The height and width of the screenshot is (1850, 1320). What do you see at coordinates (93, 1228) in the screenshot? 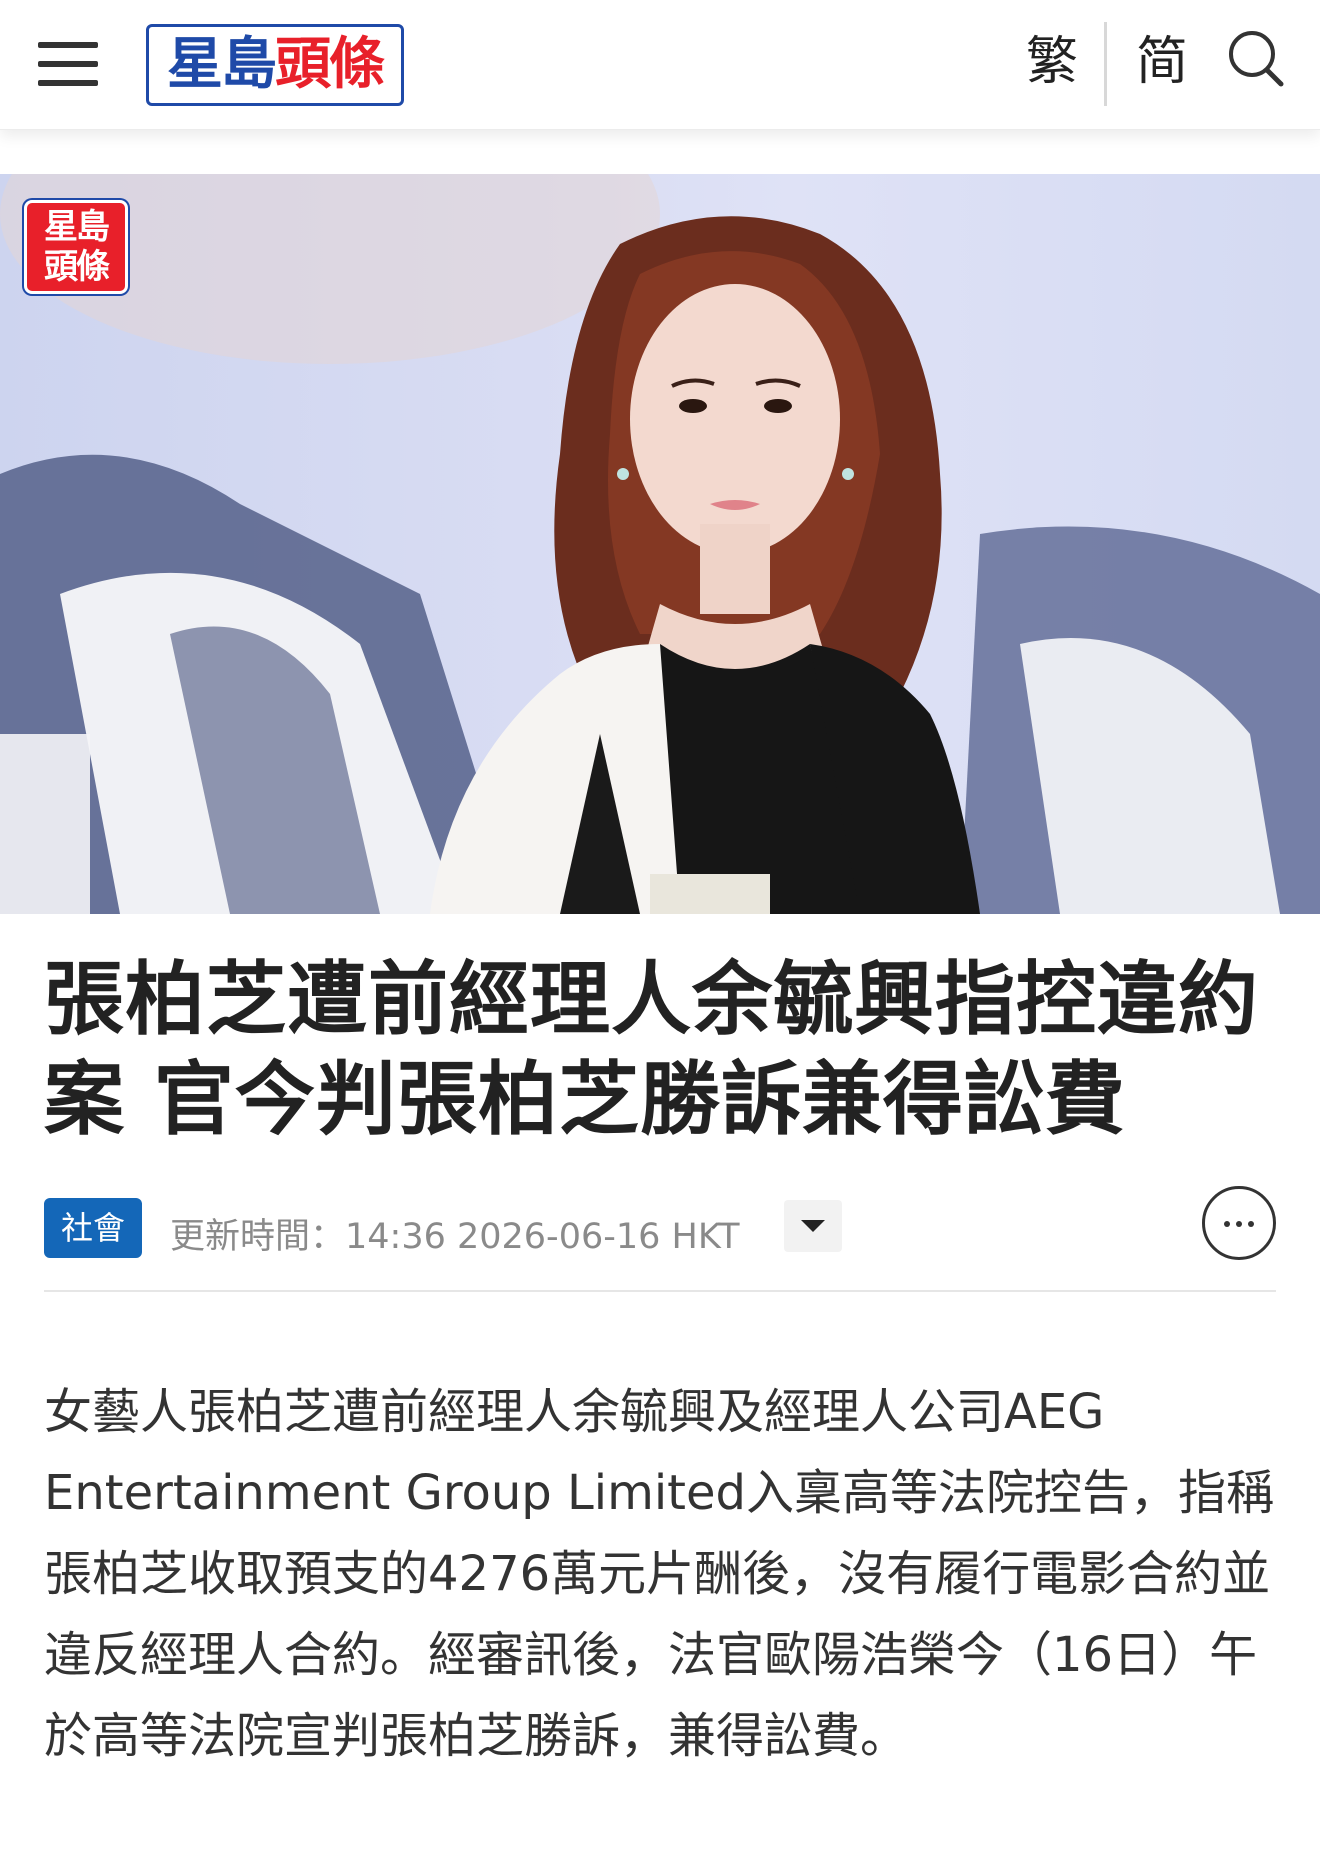
I see `category-badge: 社會` at bounding box center [93, 1228].